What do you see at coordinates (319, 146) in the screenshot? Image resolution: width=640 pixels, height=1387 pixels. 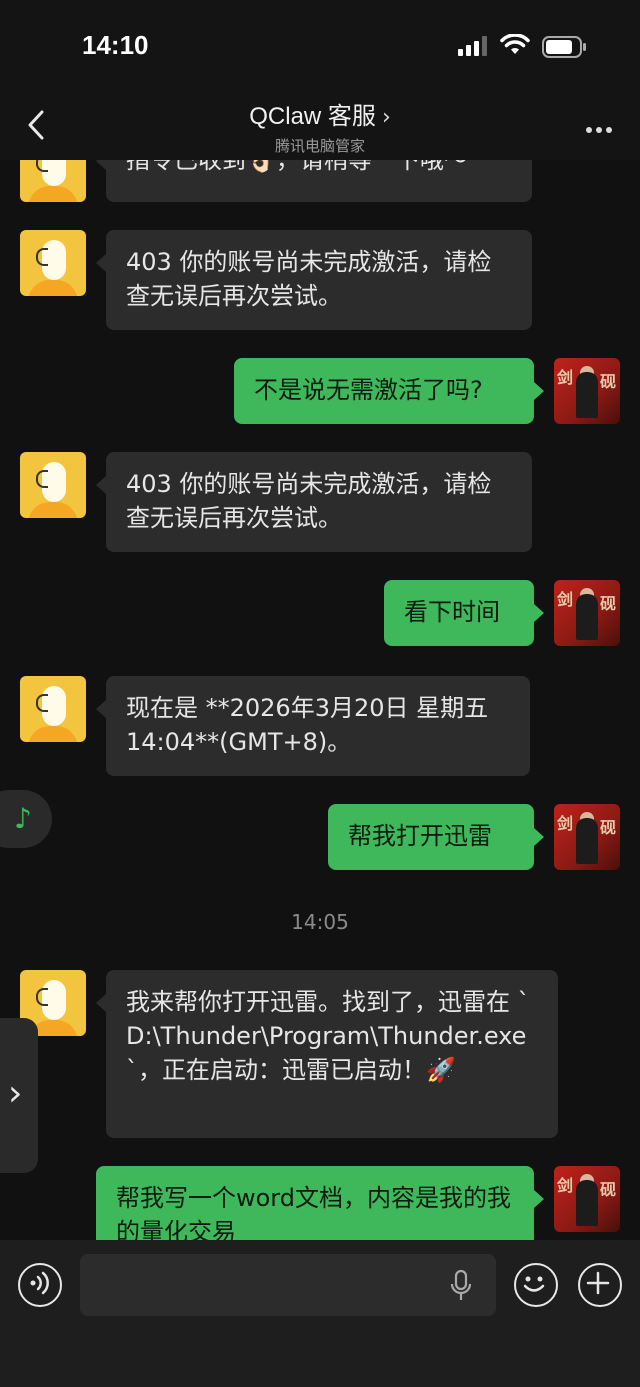 I see `chat-subtitle: 腾讯电脑管家` at bounding box center [319, 146].